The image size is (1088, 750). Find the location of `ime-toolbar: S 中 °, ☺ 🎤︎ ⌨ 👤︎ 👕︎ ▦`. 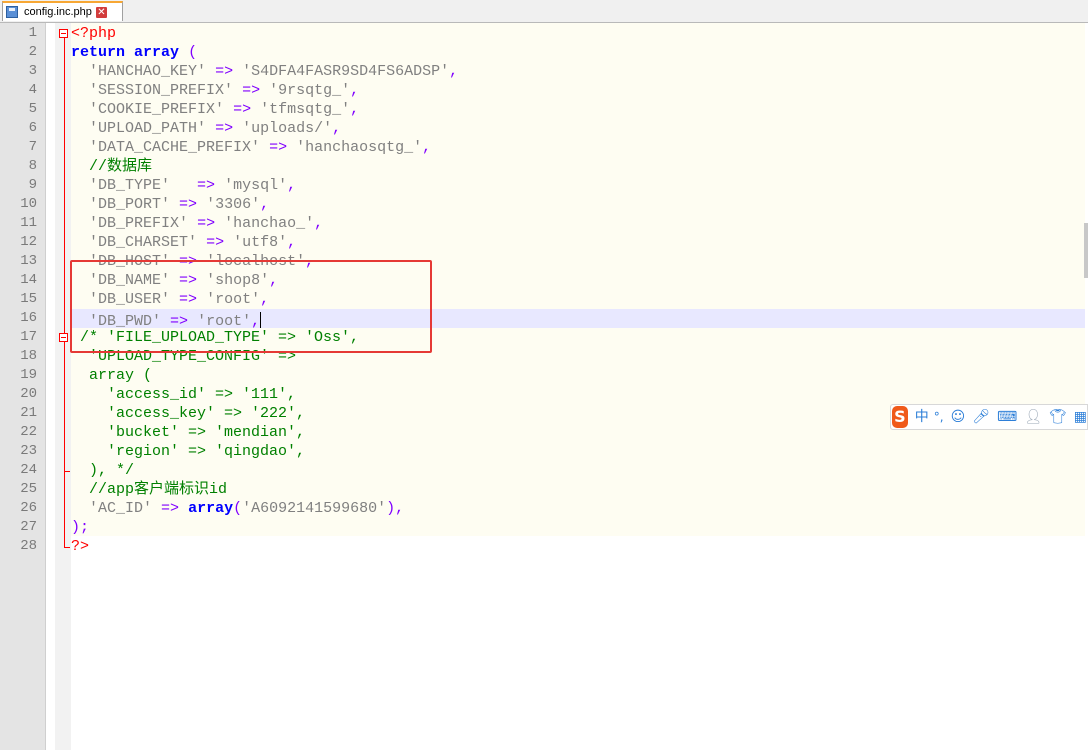

ime-toolbar: S 中 °, ☺ 🎤︎ ⌨ 👤︎ 👕︎ ▦ is located at coordinates (989, 417).